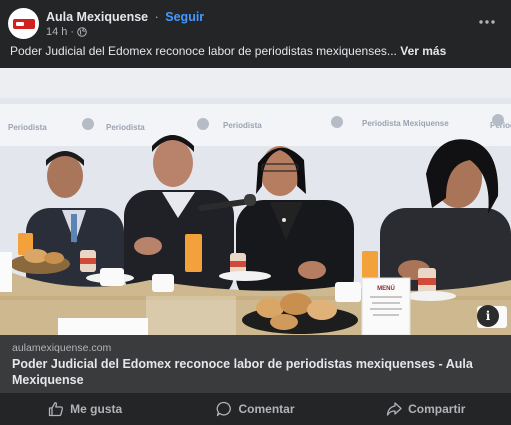  What do you see at coordinates (125, 127) in the screenshot?
I see `banner-text-2: Periodista` at bounding box center [125, 127].